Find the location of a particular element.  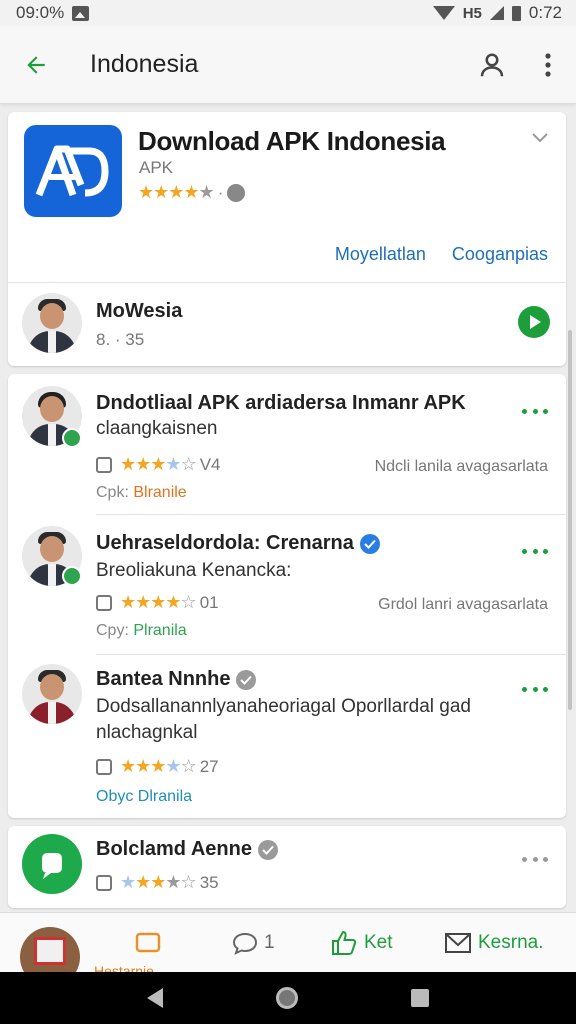

system-recents-icon is located at coordinates (420, 998).